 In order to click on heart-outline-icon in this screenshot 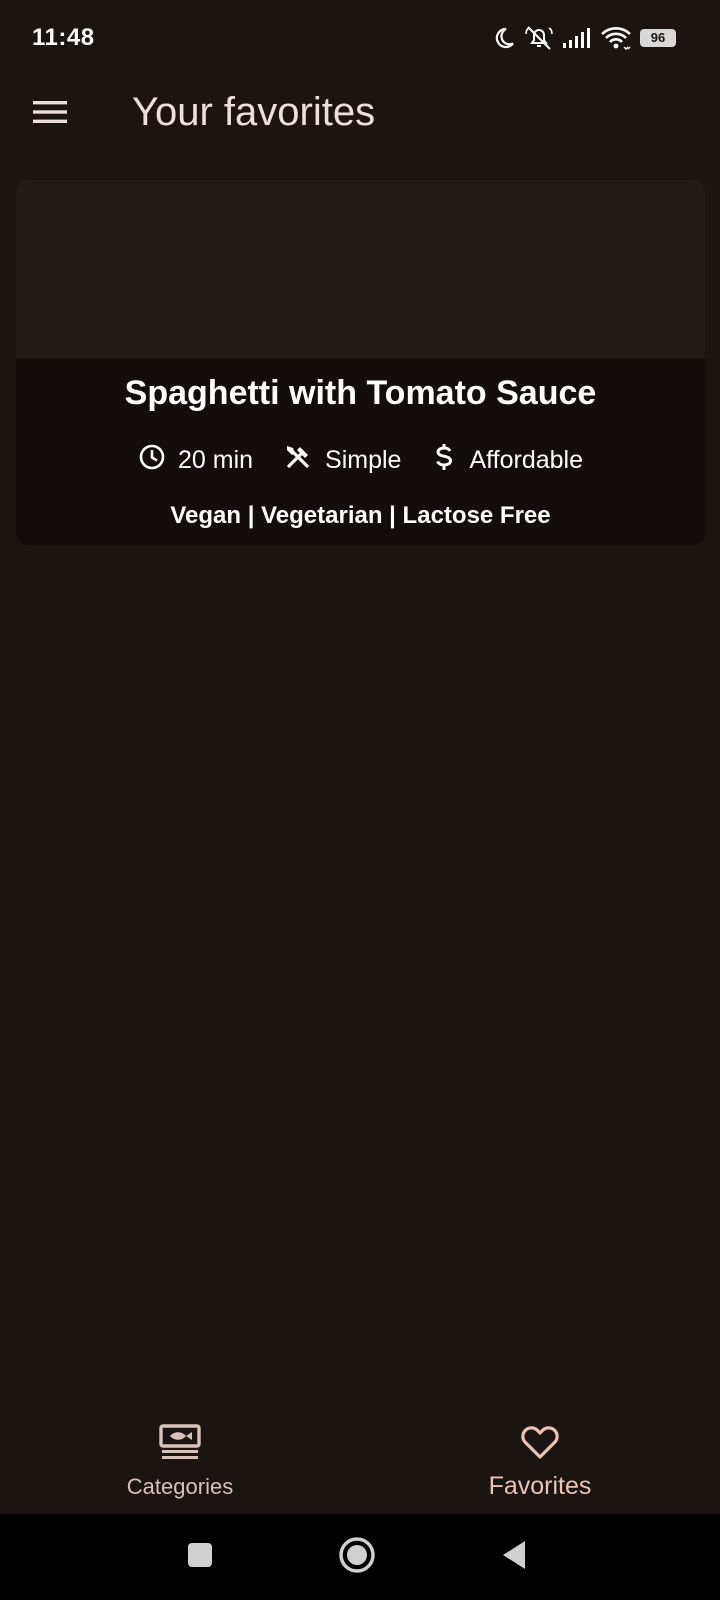, I will do `click(540, 1442)`.